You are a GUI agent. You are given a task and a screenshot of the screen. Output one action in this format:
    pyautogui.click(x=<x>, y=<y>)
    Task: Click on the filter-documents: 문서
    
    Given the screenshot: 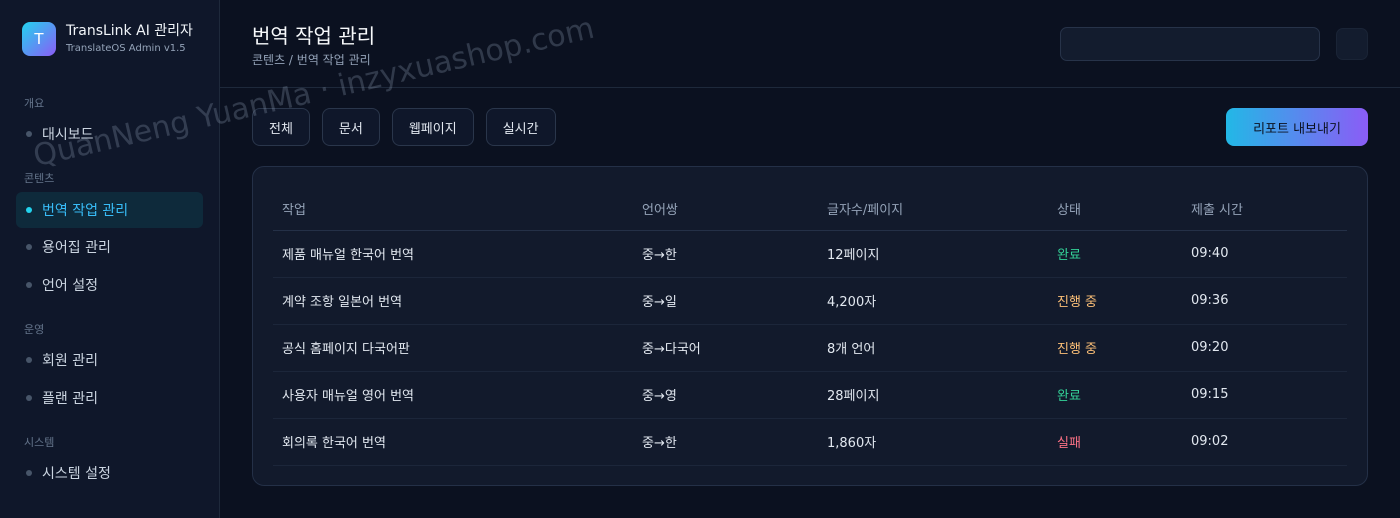 What is the action you would take?
    pyautogui.click(x=350, y=127)
    